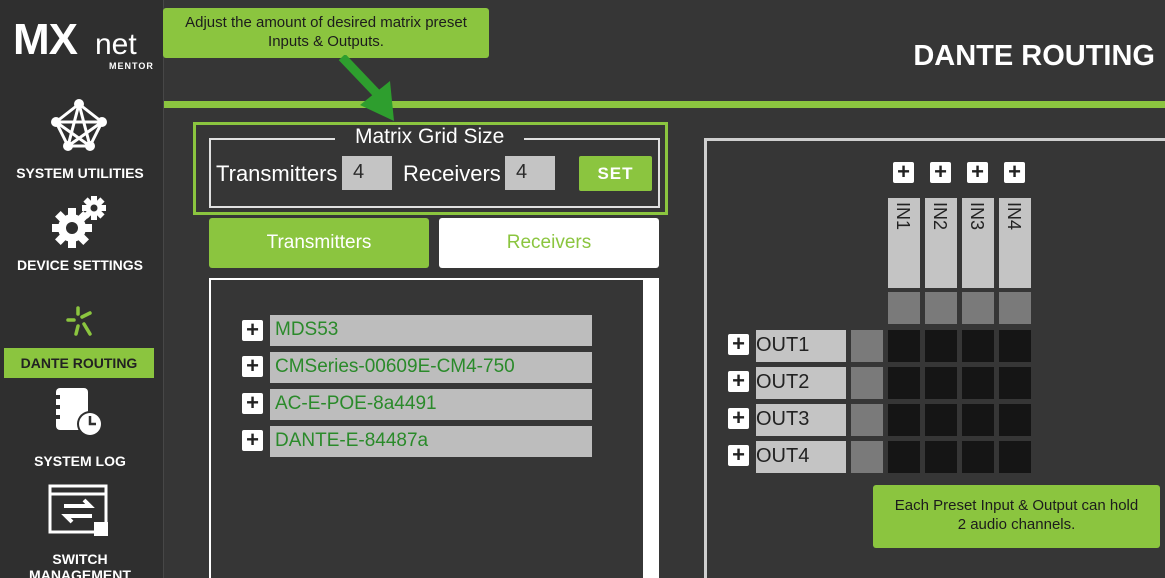 Image resolution: width=1165 pixels, height=578 pixels. I want to click on output-label: OUT4, so click(801, 457).